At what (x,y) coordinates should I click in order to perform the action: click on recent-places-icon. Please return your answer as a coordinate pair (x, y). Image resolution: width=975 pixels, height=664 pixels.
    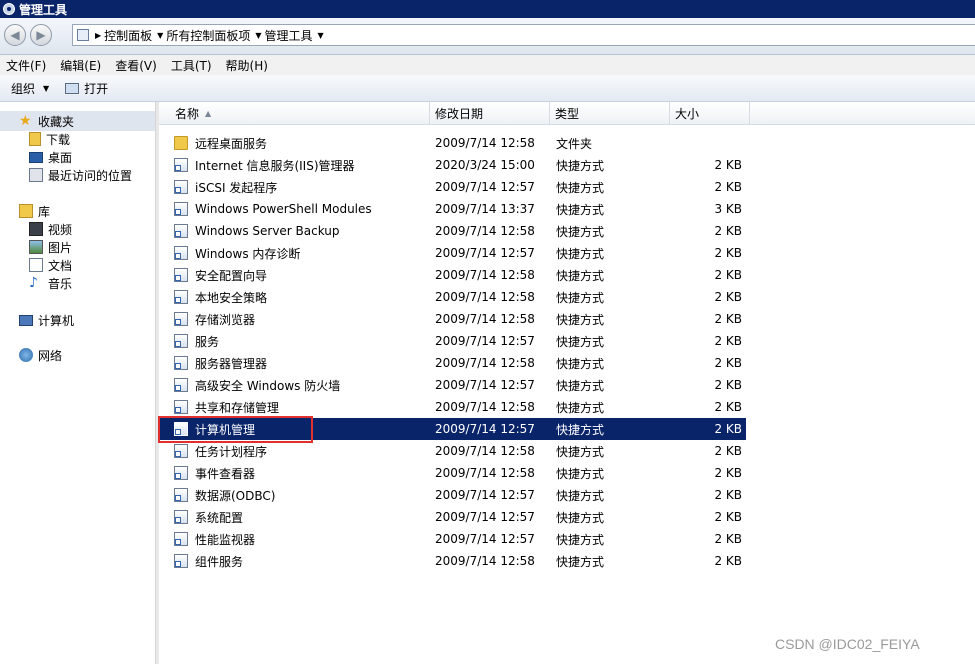
    Looking at the image, I should click on (36, 175).